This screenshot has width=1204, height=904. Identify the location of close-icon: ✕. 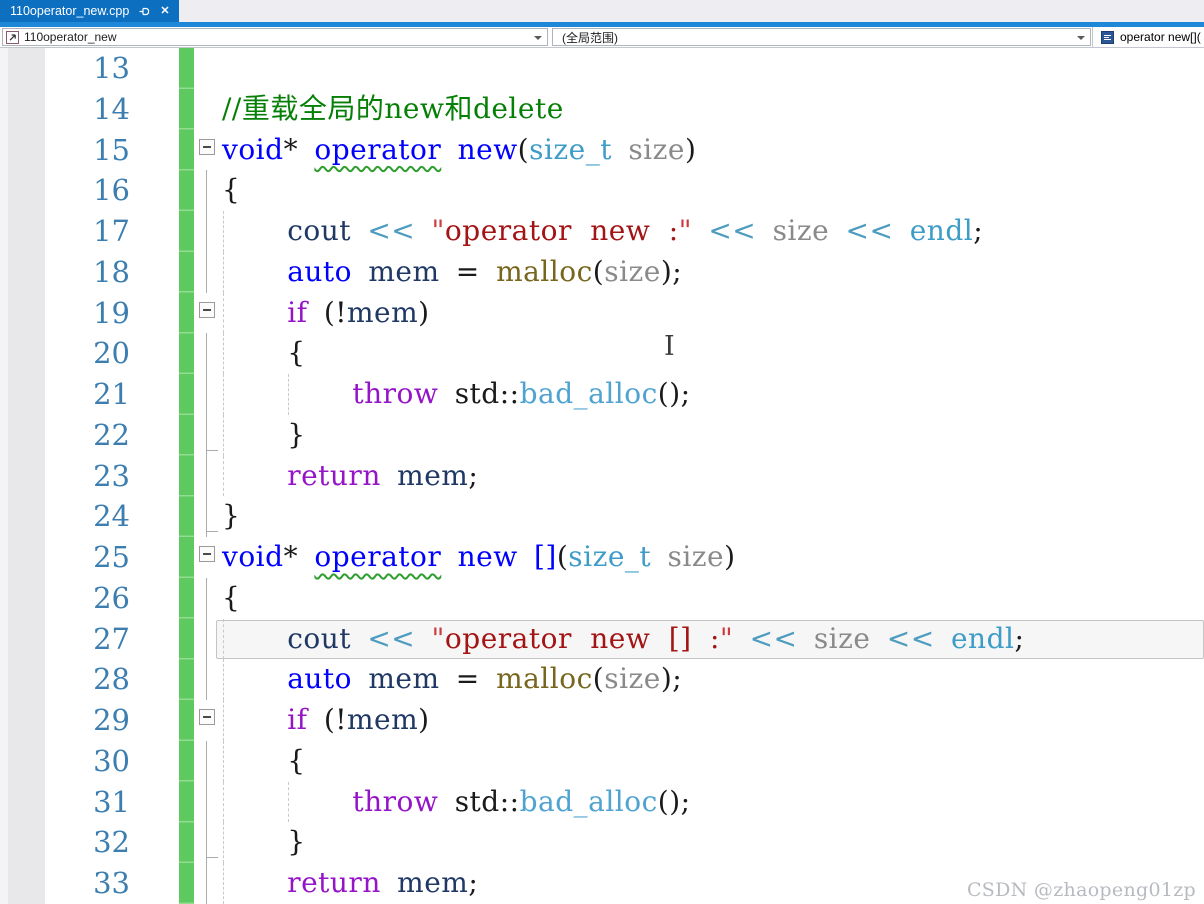
(164, 11).